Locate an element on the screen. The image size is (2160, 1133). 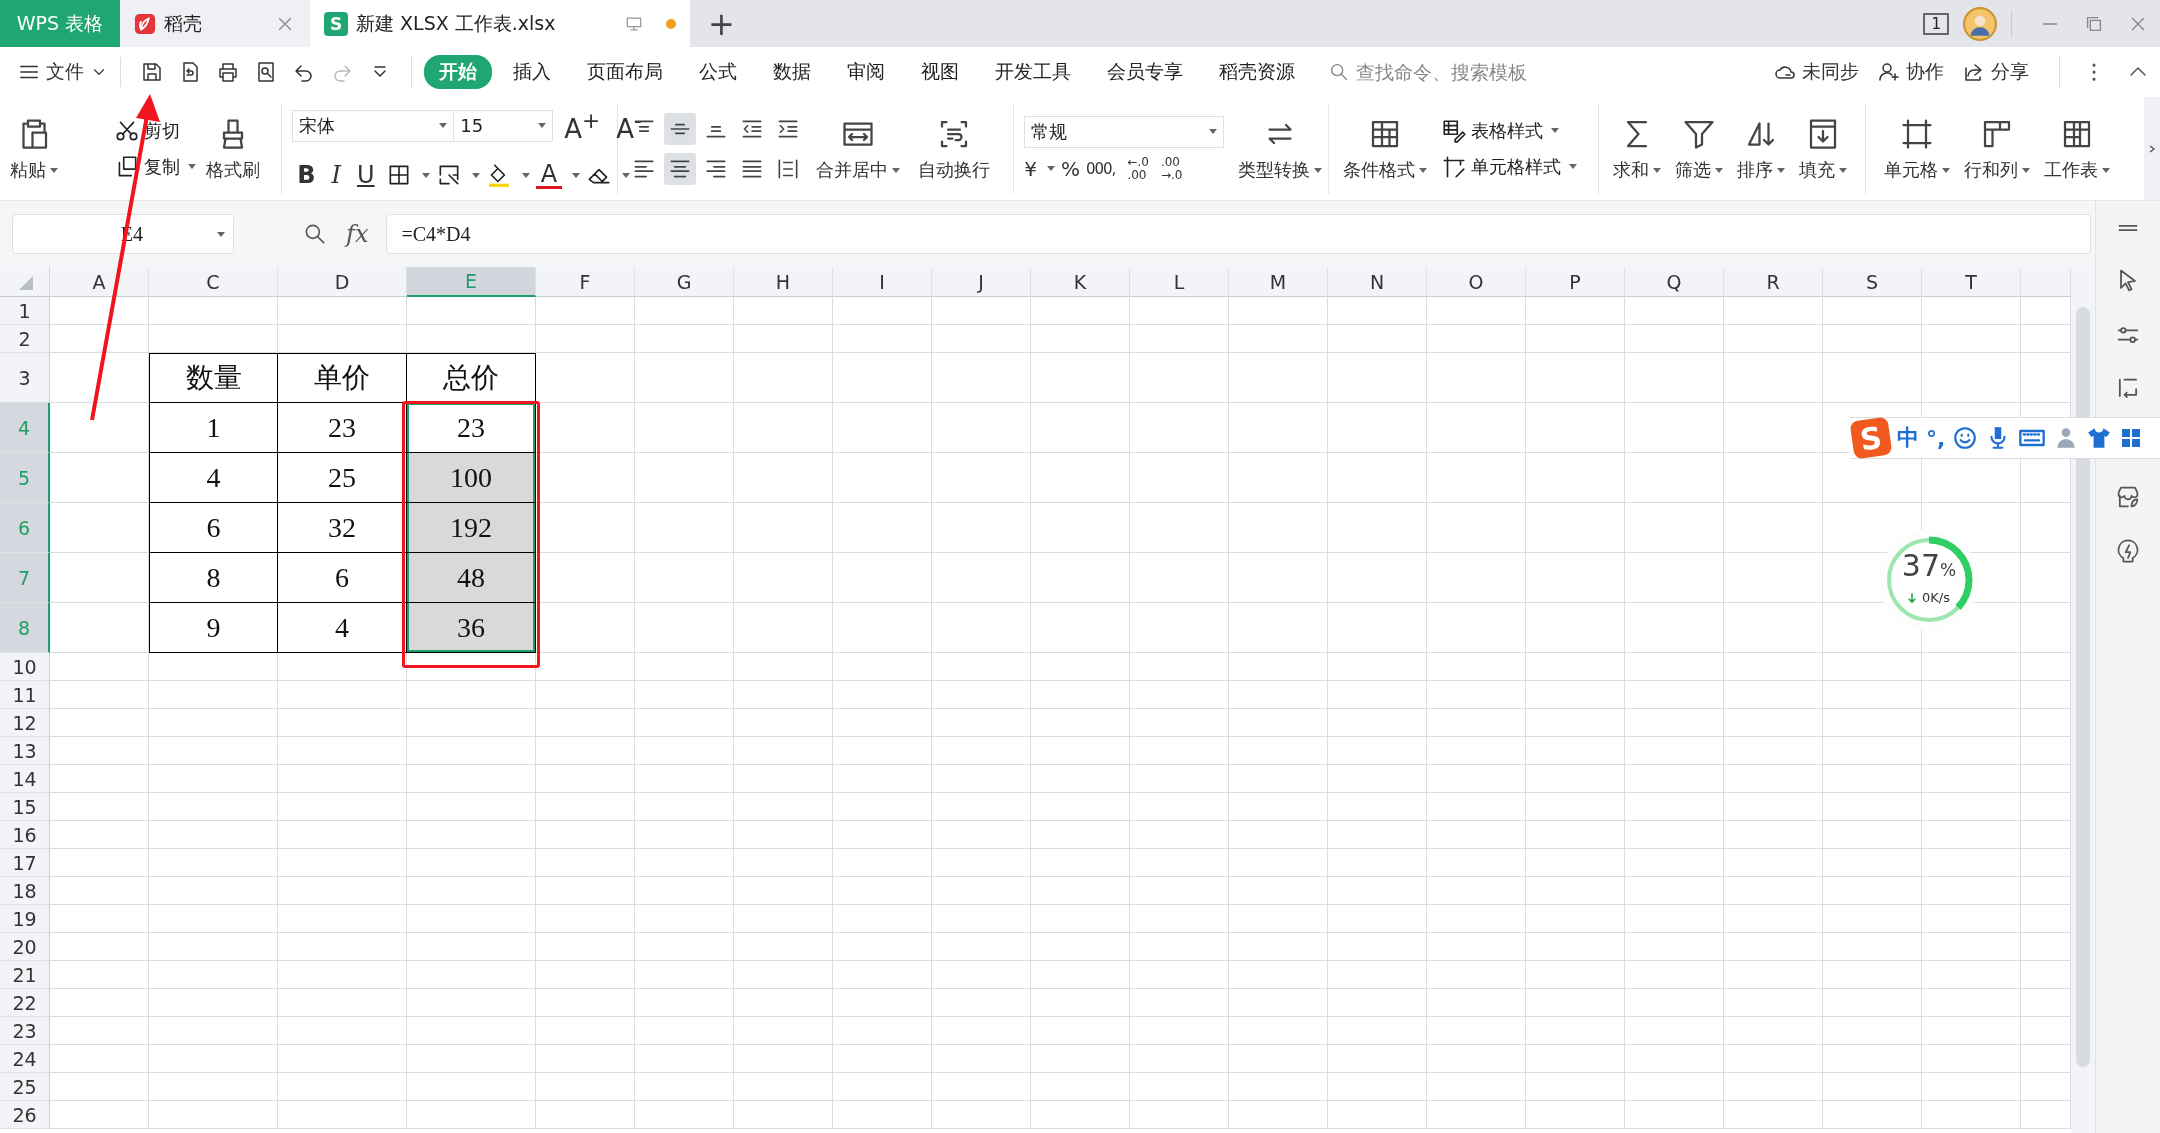
row-header: 11 is located at coordinates (25, 695).